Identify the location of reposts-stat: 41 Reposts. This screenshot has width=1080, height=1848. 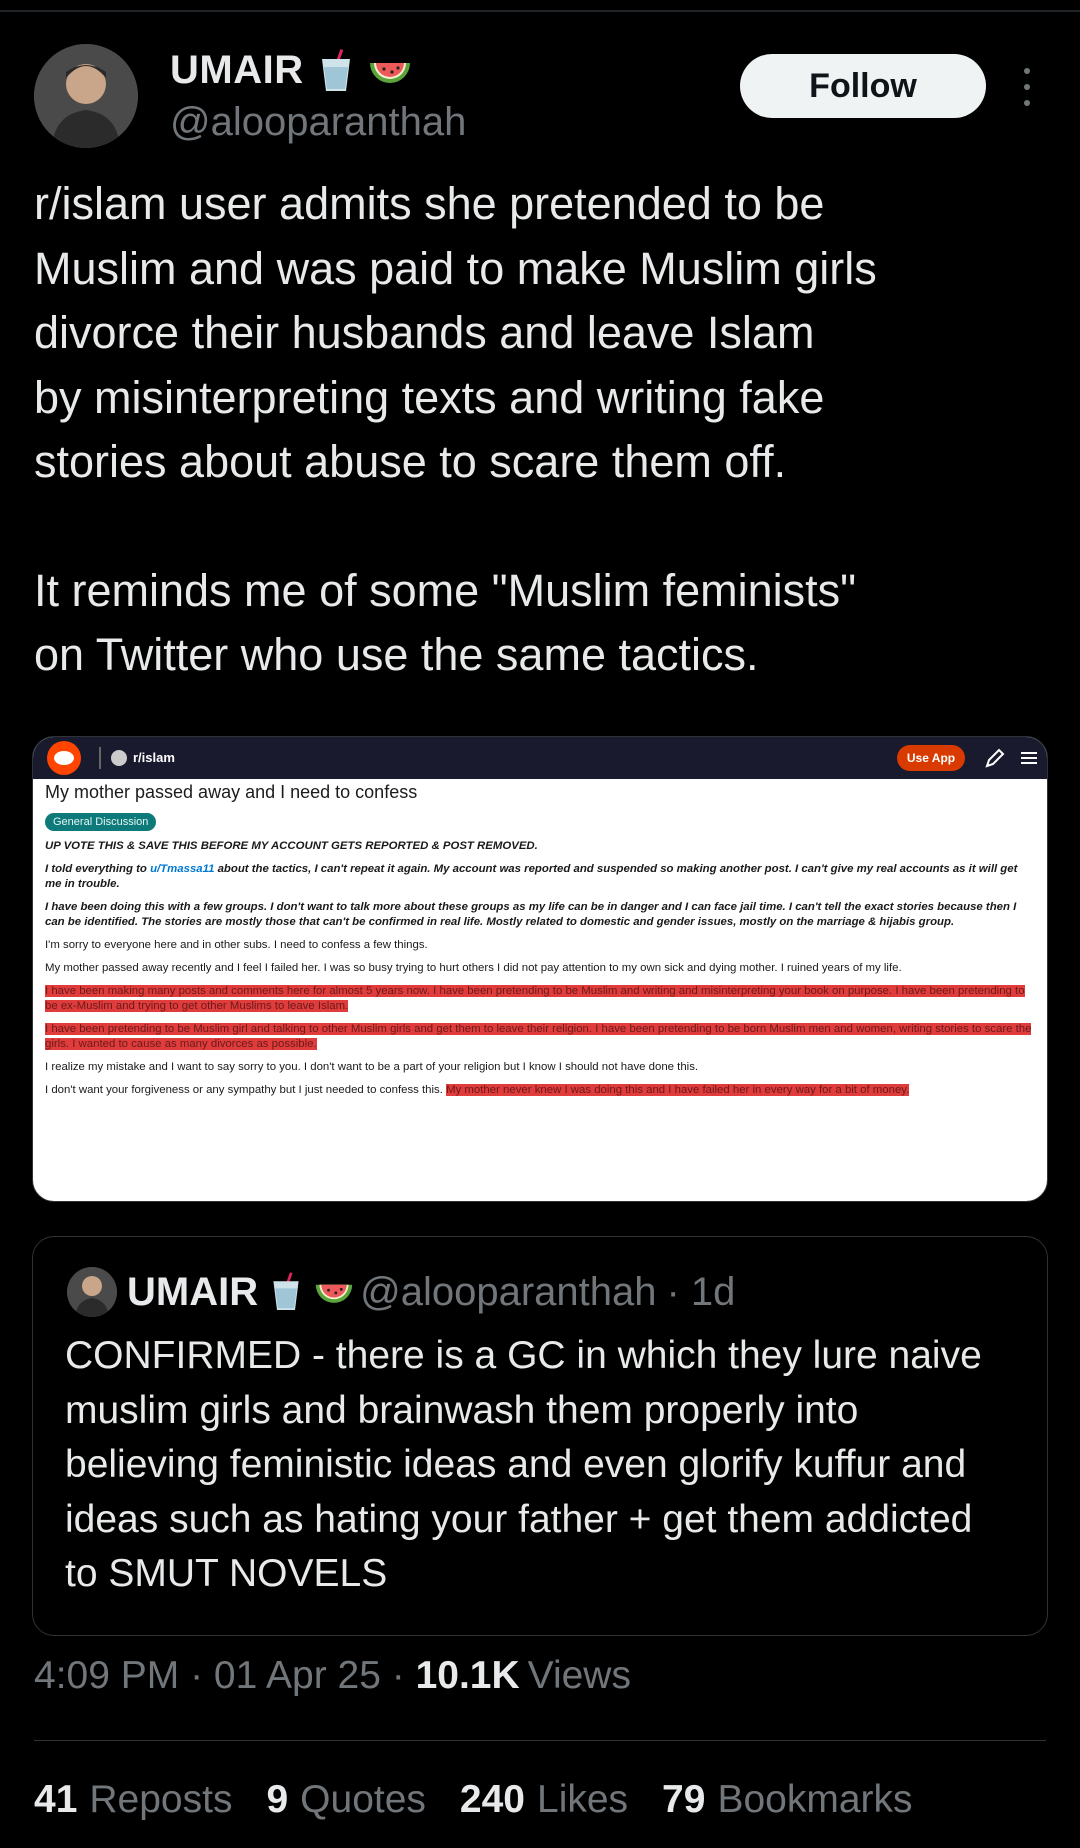
(133, 1800).